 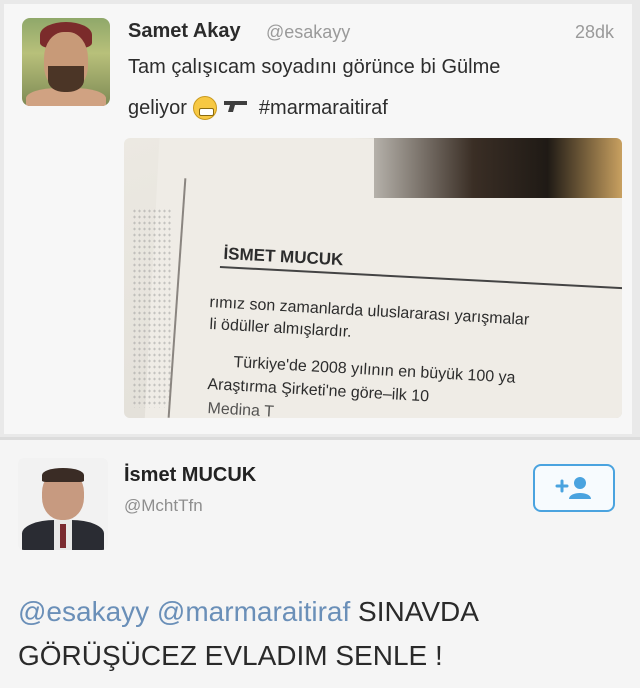 What do you see at coordinates (418, 611) in the screenshot?
I see `tweet-text-word: SINAVDA` at bounding box center [418, 611].